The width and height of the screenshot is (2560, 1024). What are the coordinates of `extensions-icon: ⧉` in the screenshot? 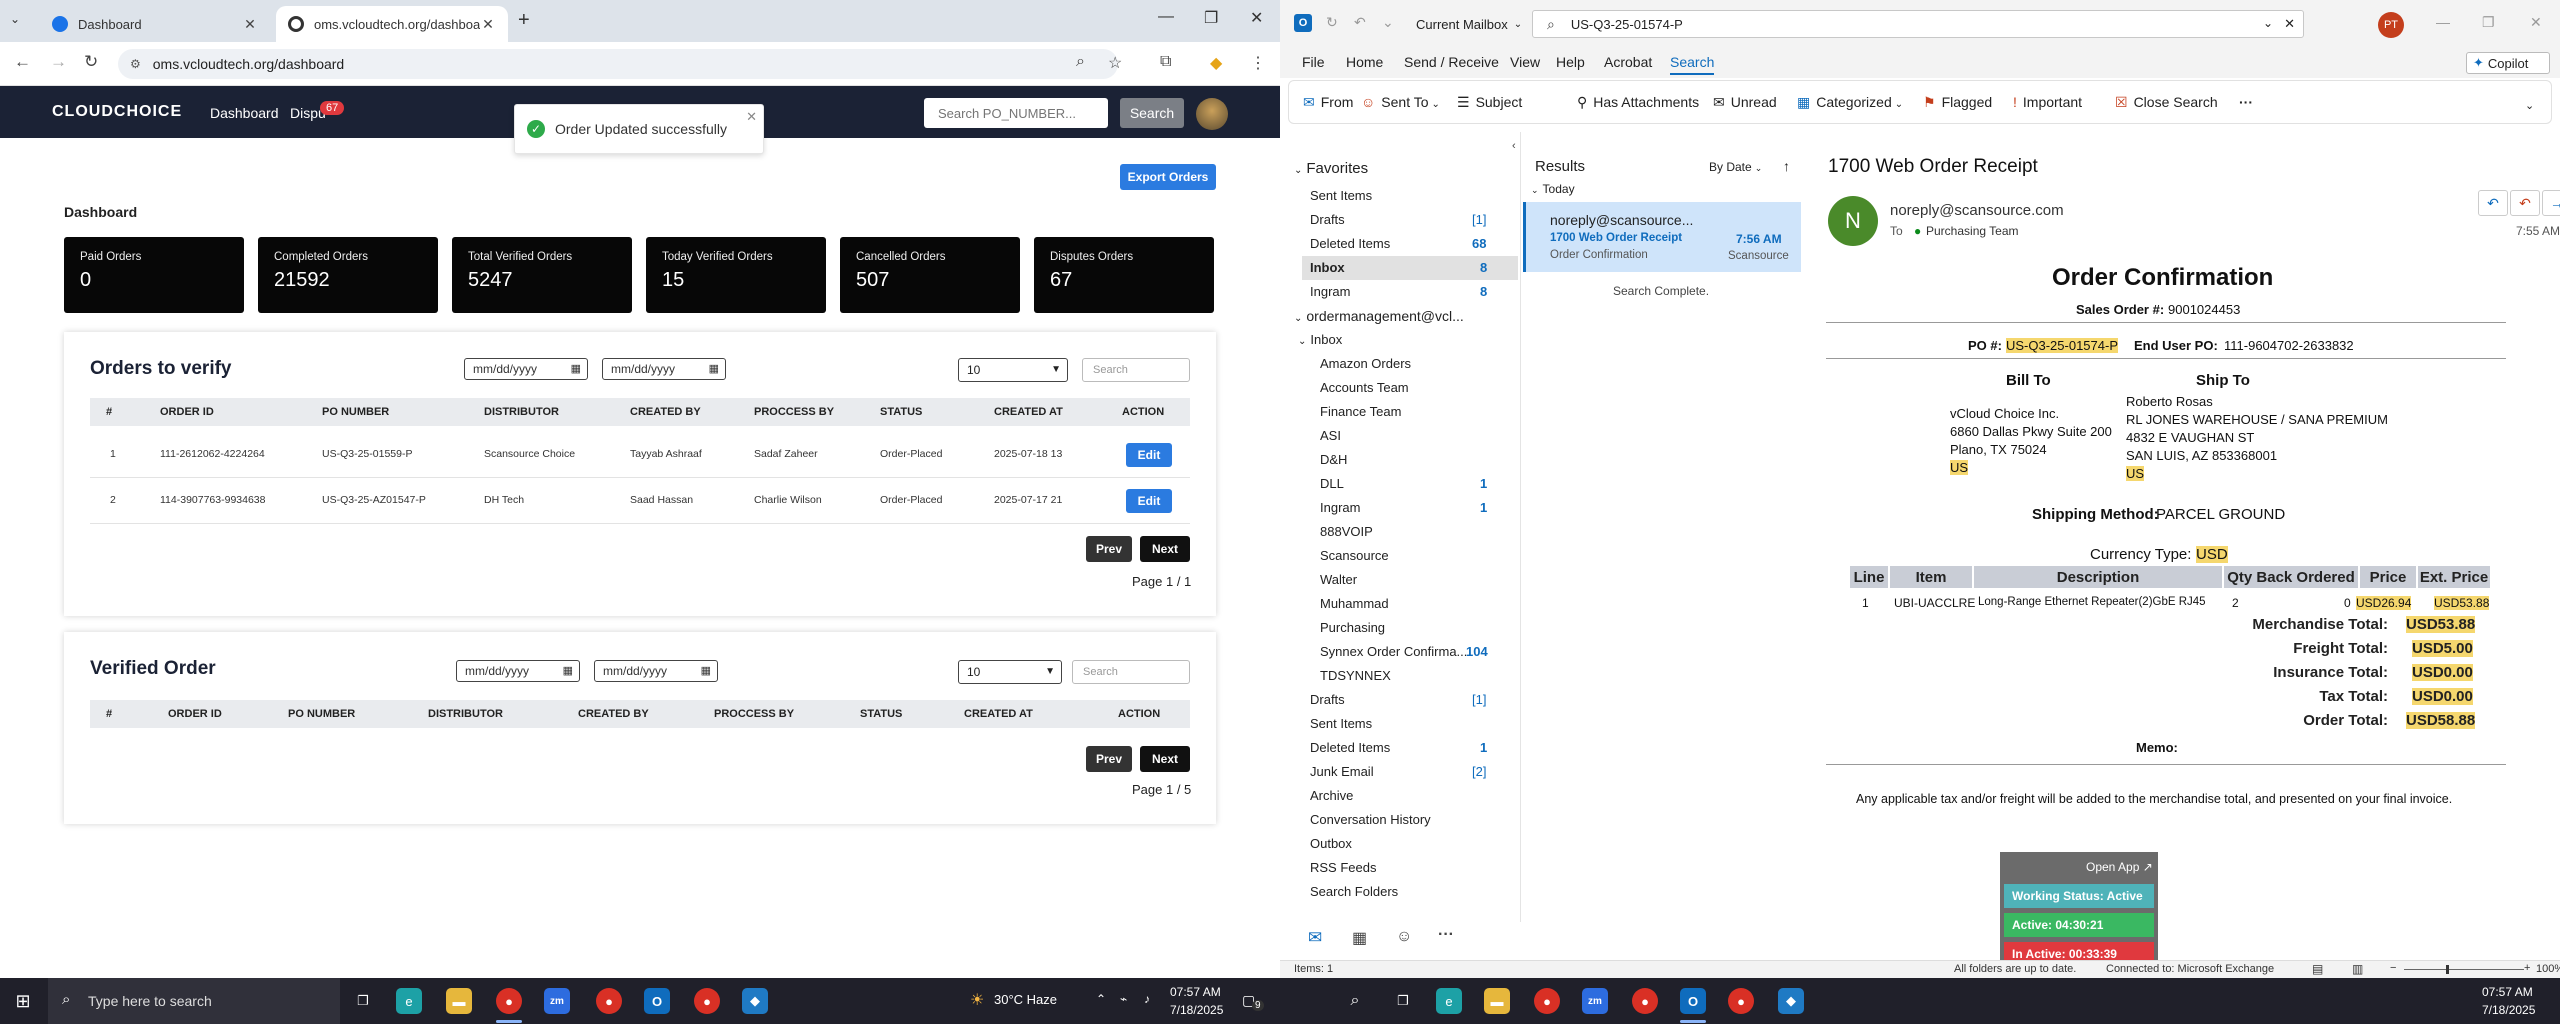 It's located at (1165, 62).